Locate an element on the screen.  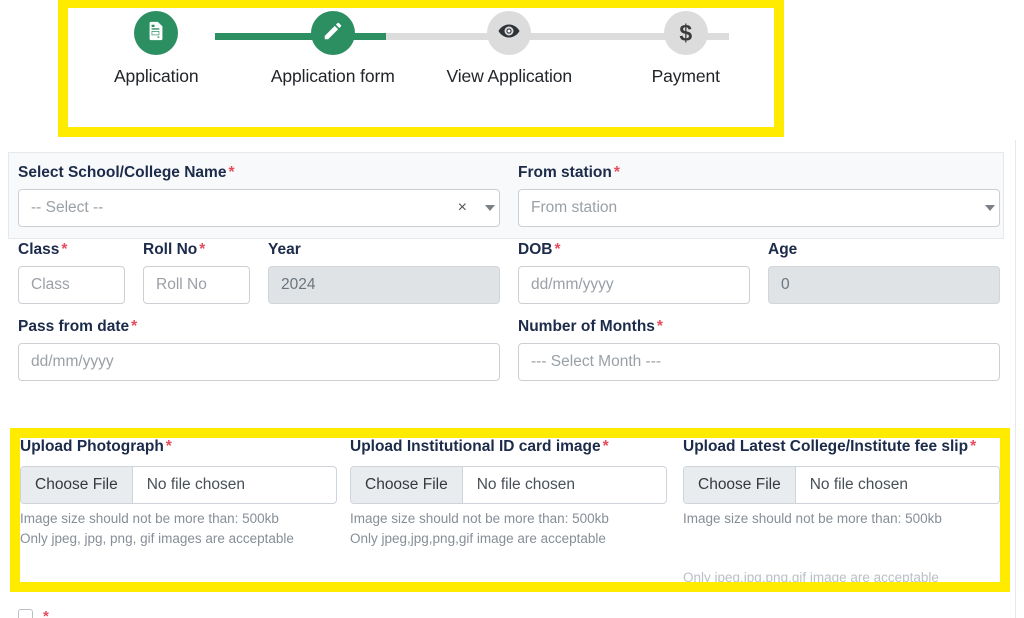
field-dob: DOB * dd/mm/yyyy is located at coordinates (643, 273).